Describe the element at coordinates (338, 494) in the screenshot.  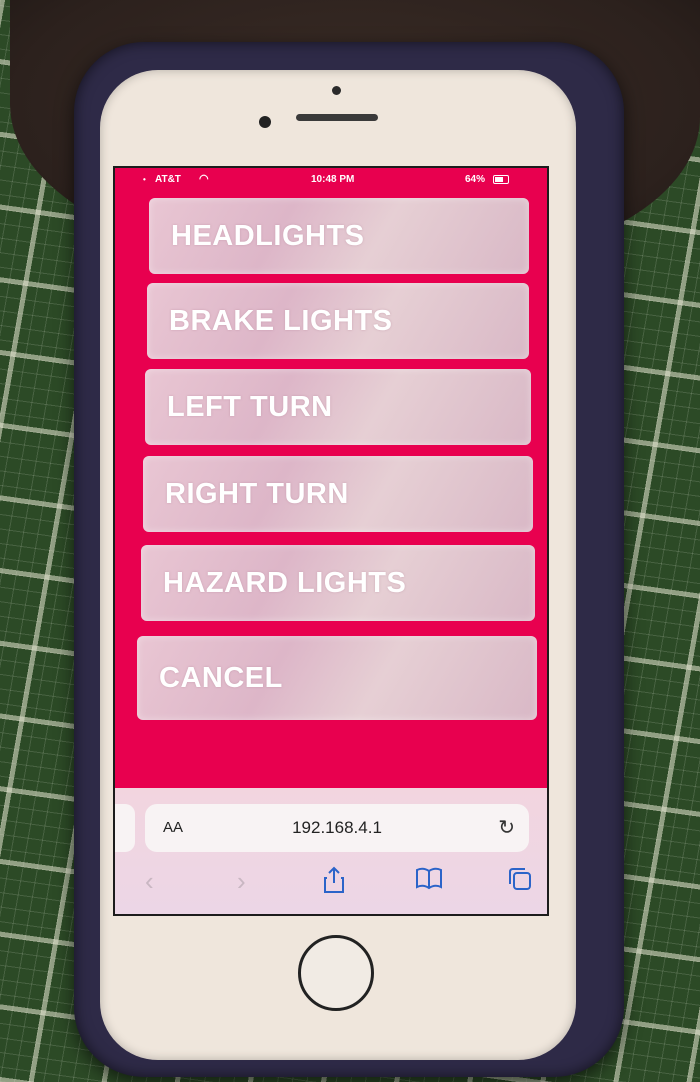
I see `right-turn-button: RIGHT TURN` at that location.